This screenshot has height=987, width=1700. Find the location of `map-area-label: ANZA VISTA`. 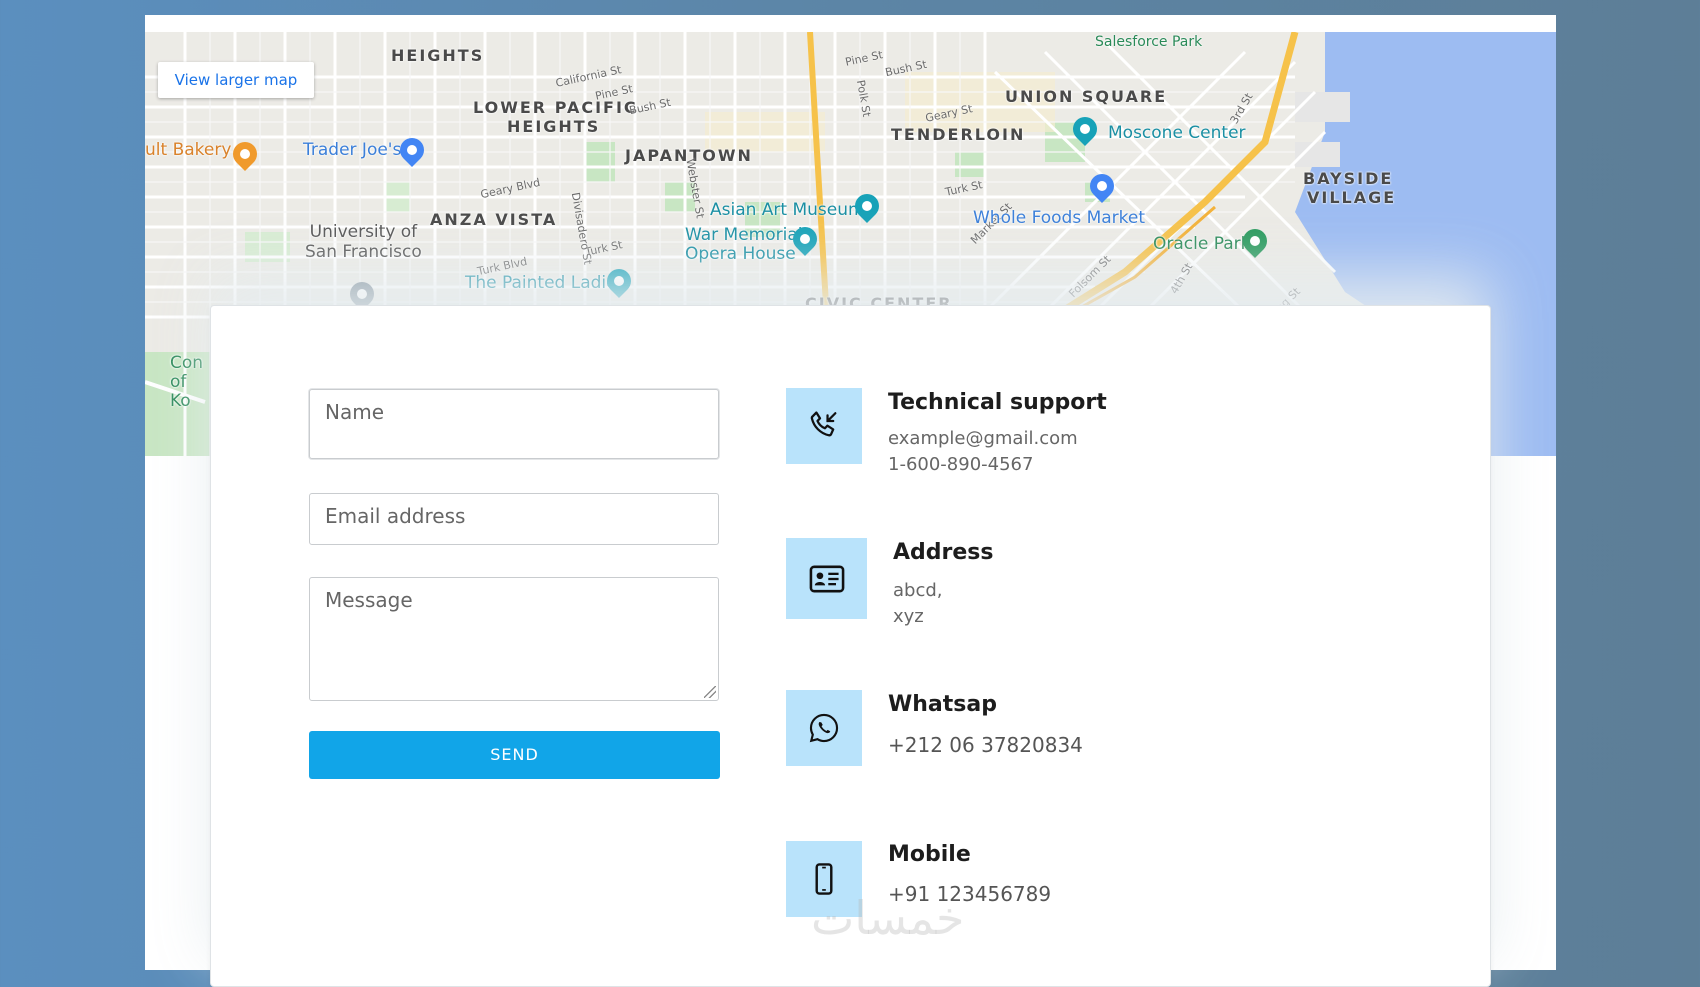

map-area-label: ANZA VISTA is located at coordinates (494, 219).